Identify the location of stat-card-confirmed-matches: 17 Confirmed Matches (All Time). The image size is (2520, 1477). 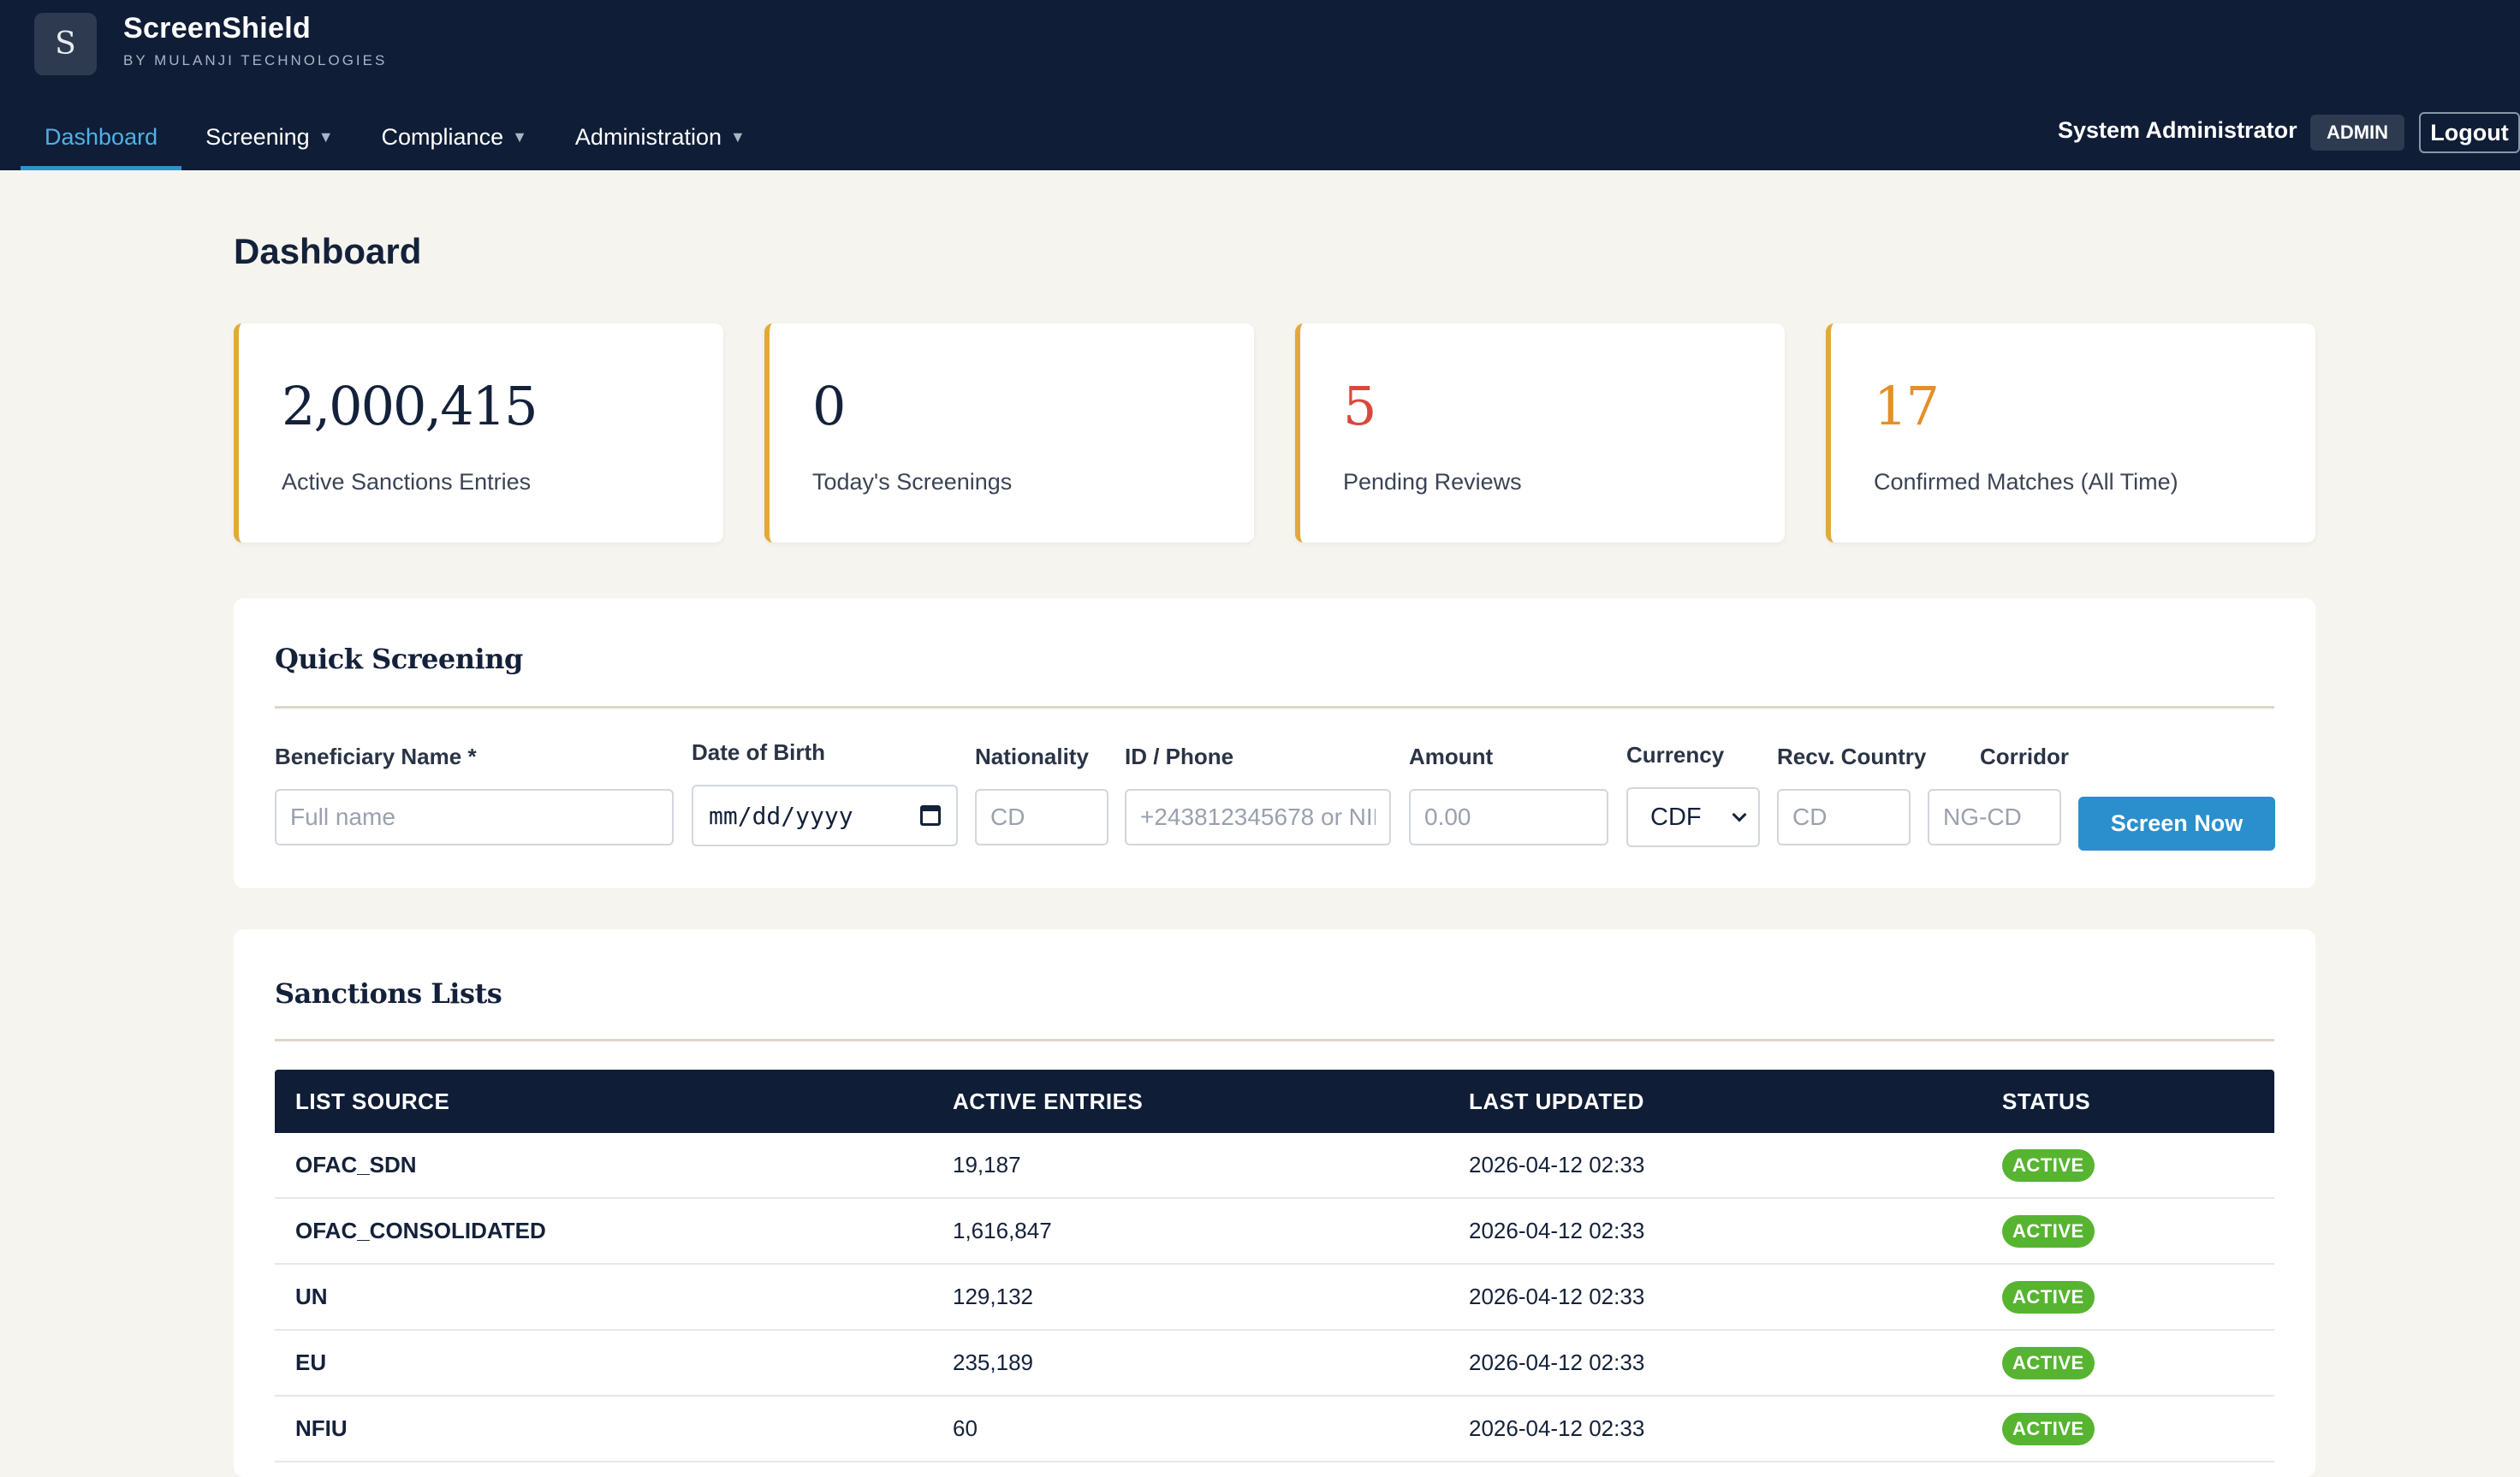
(2070, 433).